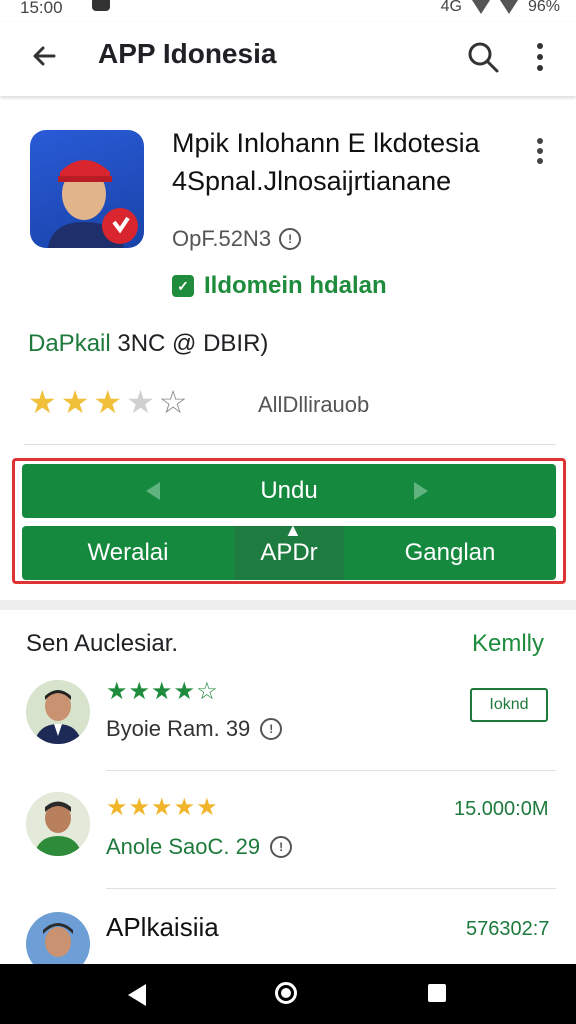  I want to click on app-bar: APP Idonesia, so click(288, 59).